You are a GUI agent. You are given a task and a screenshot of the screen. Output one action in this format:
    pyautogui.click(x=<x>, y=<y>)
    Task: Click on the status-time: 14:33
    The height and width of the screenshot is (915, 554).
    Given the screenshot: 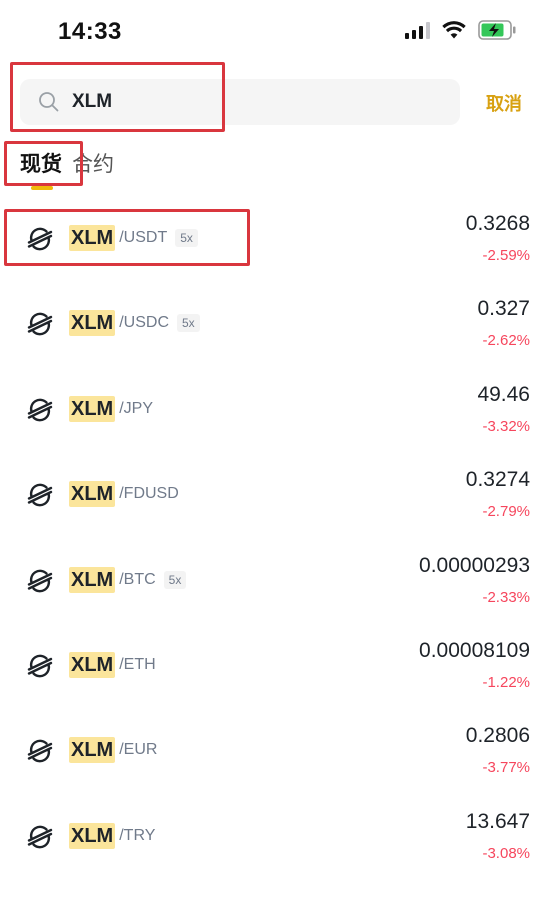 What is the action you would take?
    pyautogui.click(x=90, y=31)
    